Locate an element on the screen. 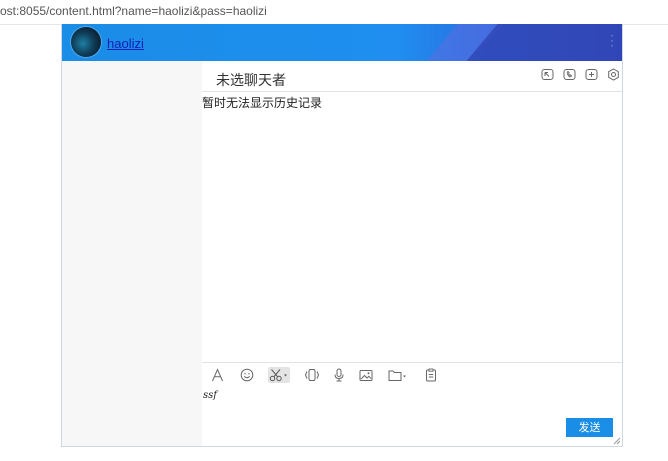 Image resolution: width=668 pixels, height=461 pixels. settings-icon is located at coordinates (613, 74).